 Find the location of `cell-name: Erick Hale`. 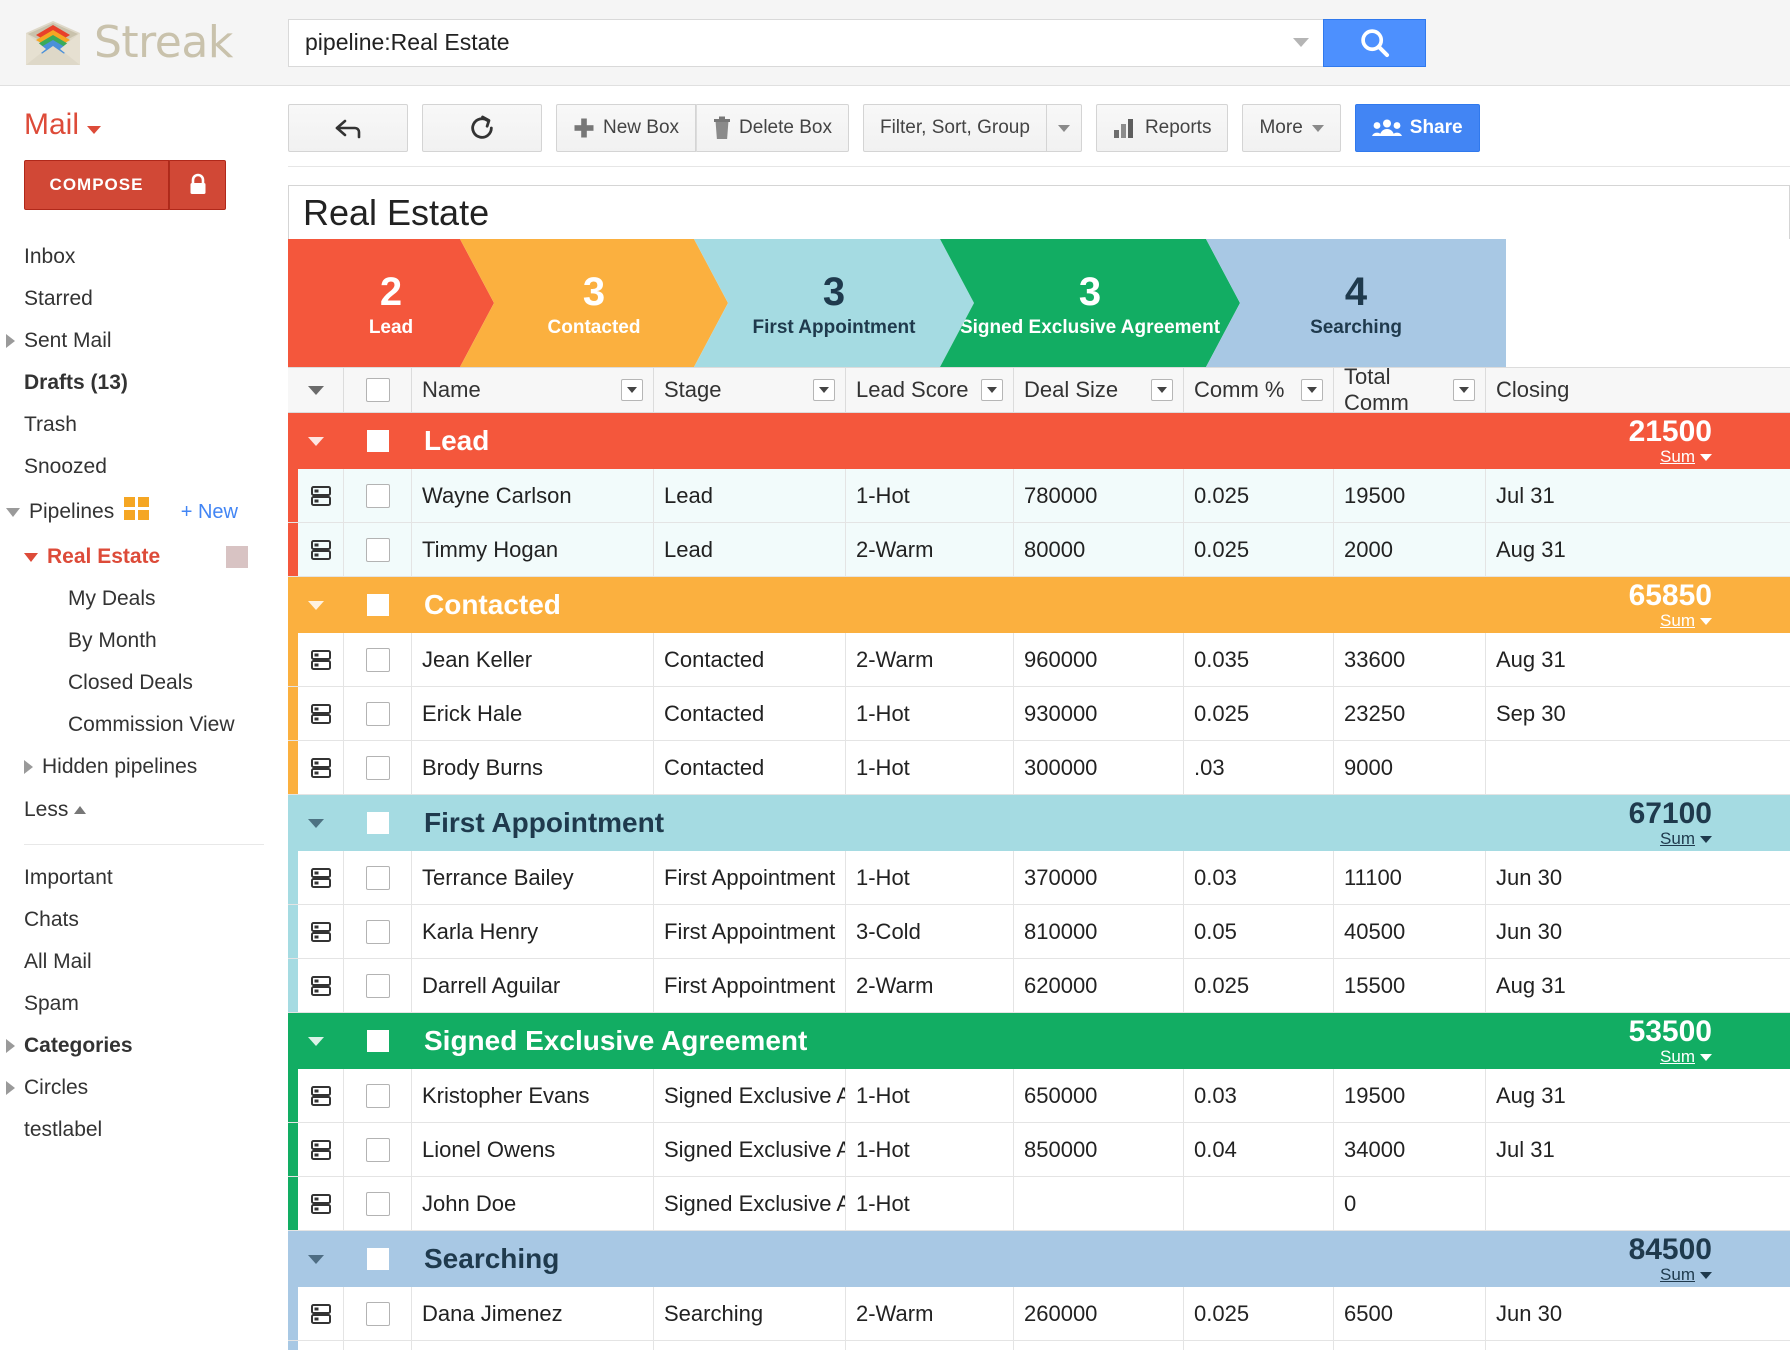

cell-name: Erick Hale is located at coordinates (533, 713).